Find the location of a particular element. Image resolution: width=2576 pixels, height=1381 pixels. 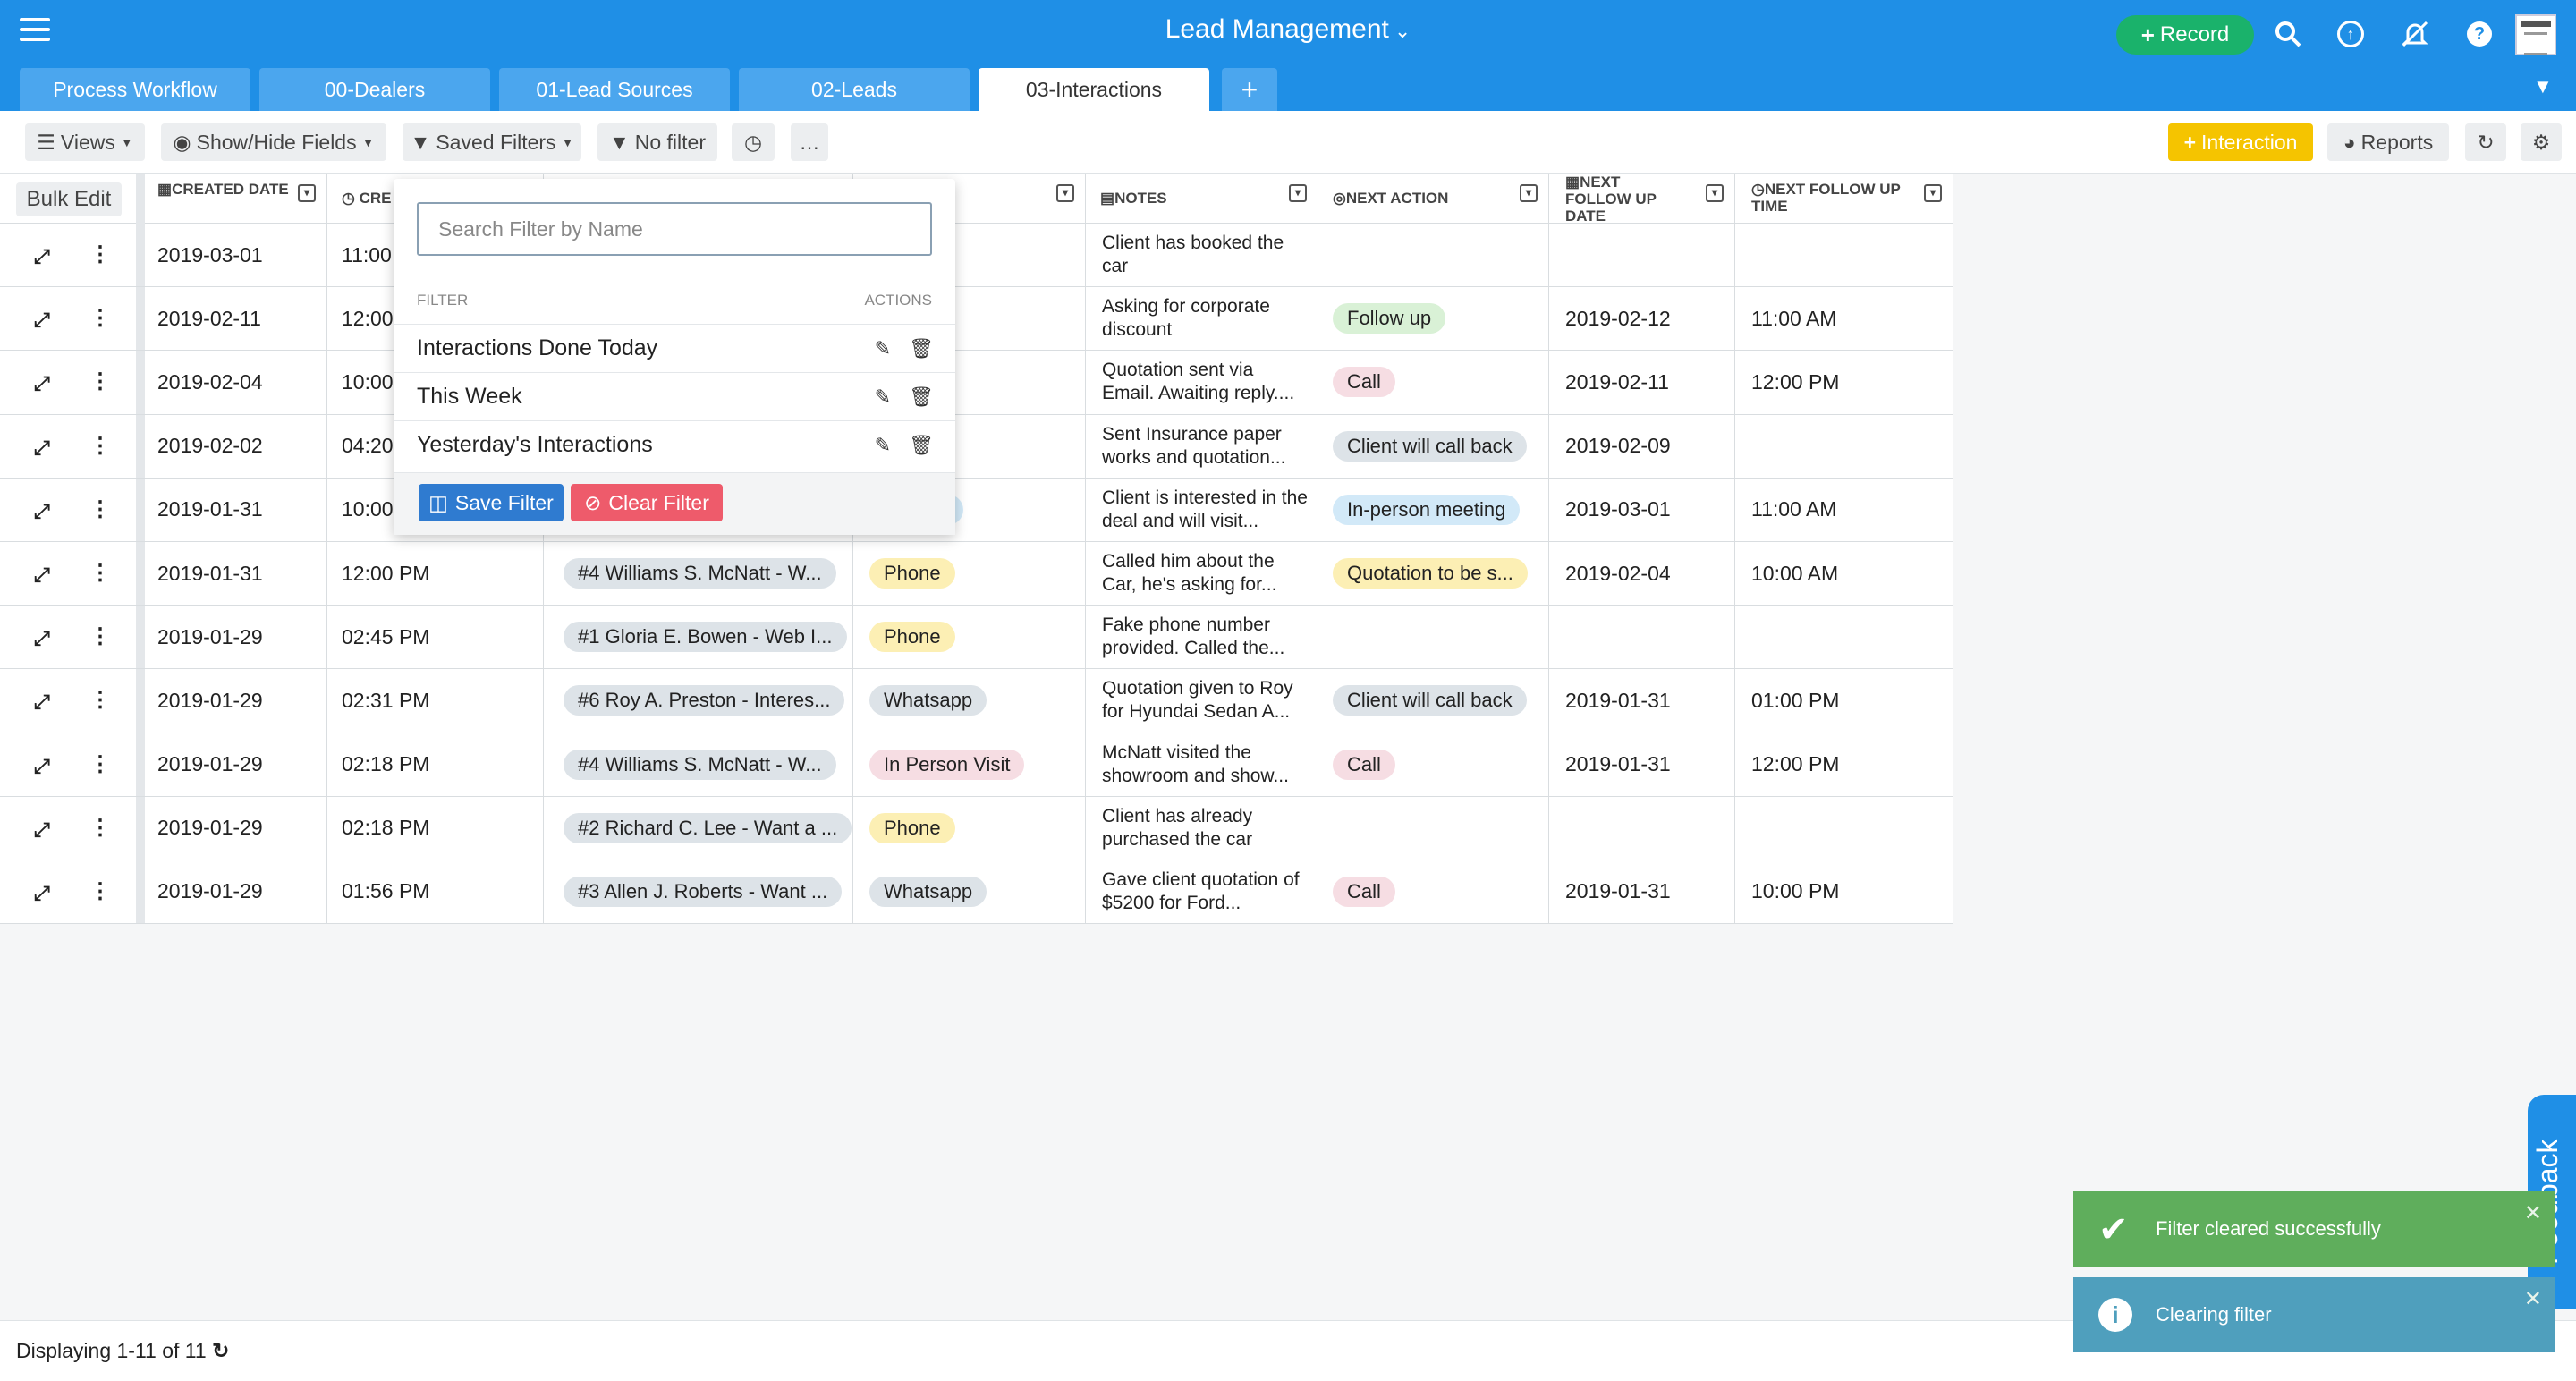

tab-interactions: 03-Interactions is located at coordinates (1094, 89).